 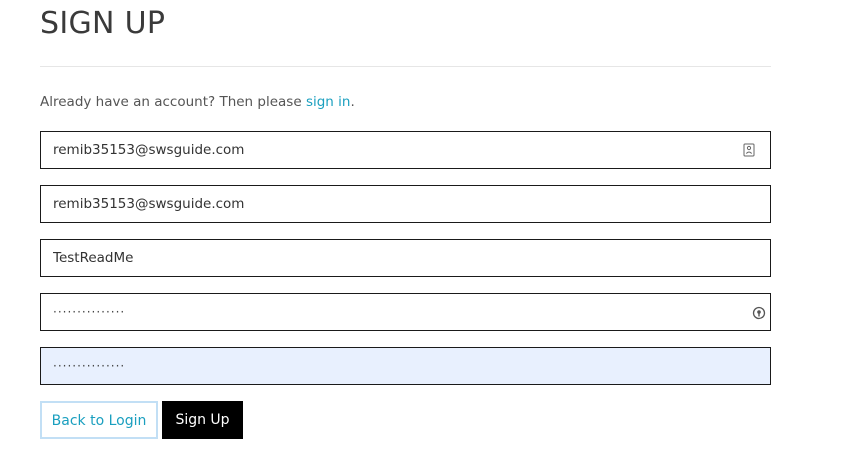 What do you see at coordinates (759, 313) in the screenshot?
I see `password-key-icon` at bounding box center [759, 313].